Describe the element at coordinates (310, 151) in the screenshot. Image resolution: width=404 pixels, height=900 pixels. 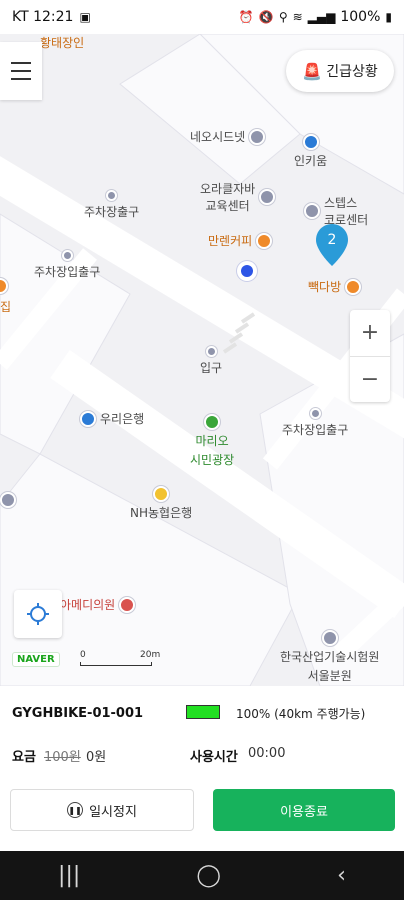
I see `poi-label: 인키움` at that location.